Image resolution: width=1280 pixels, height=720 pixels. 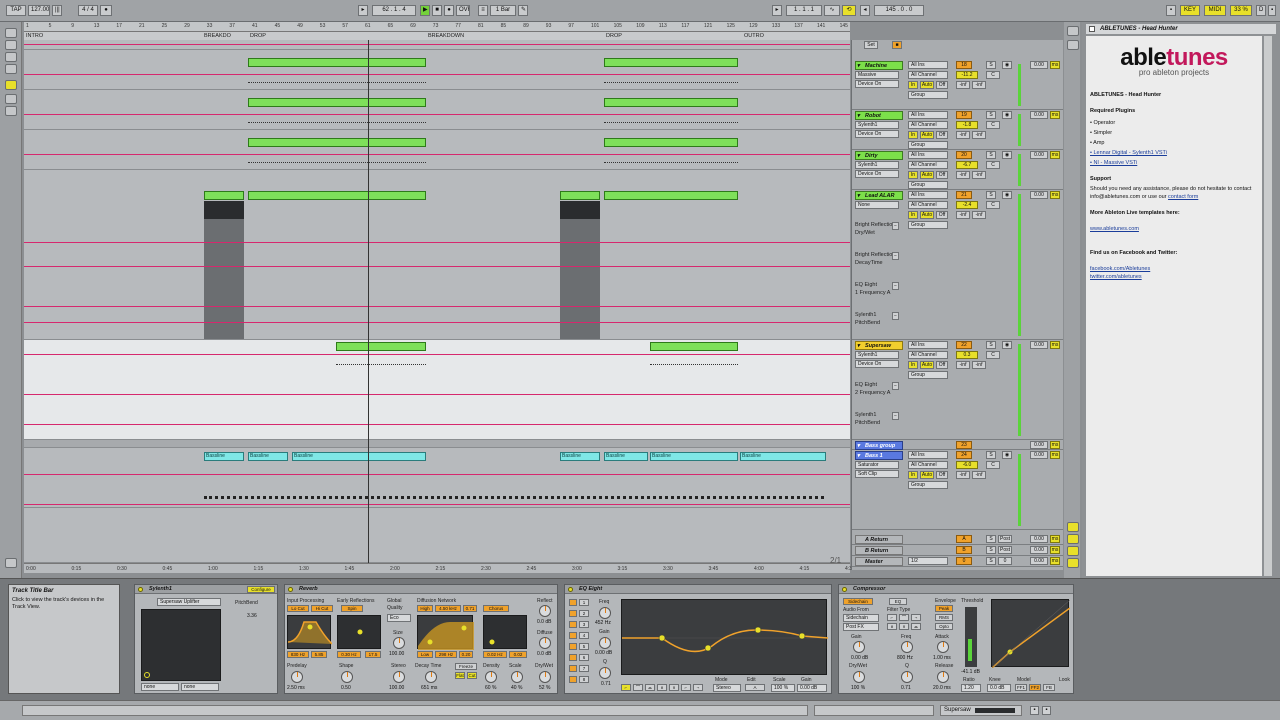 I want to click on eq-band-select: 1, so click(x=584, y=602).